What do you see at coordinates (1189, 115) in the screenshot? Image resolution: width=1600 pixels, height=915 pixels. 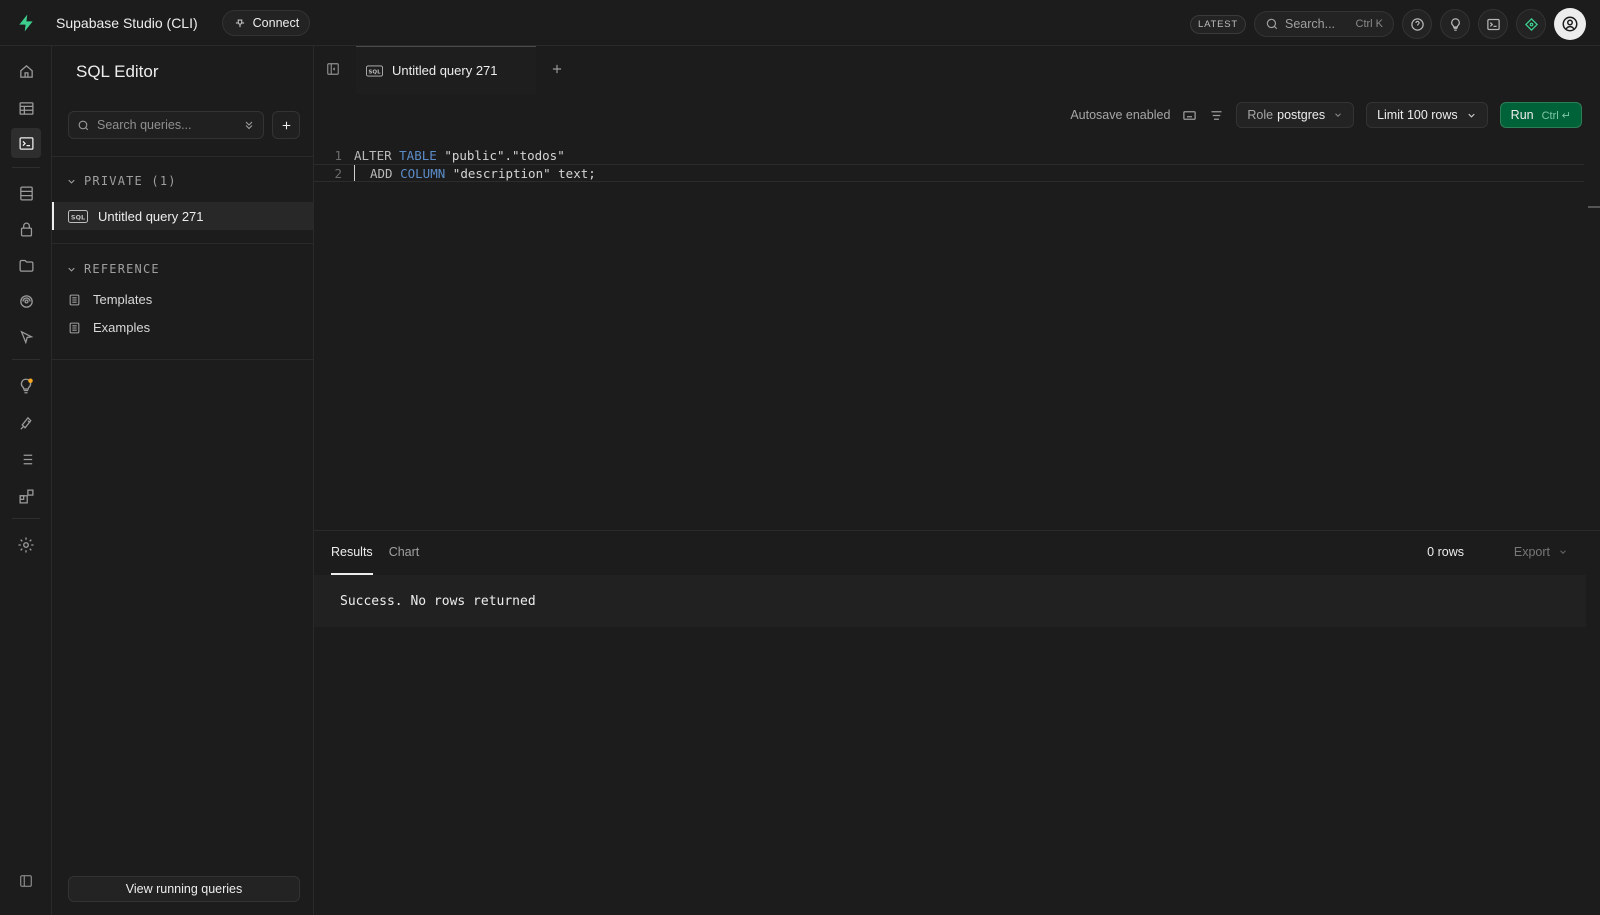 I see `keyboard-icon` at bounding box center [1189, 115].